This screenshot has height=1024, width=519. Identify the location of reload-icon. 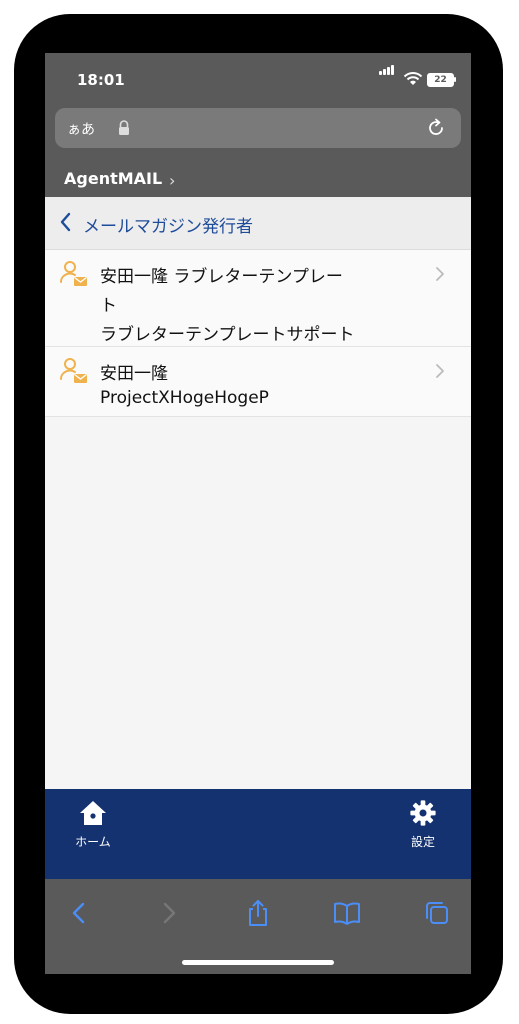
(436, 128).